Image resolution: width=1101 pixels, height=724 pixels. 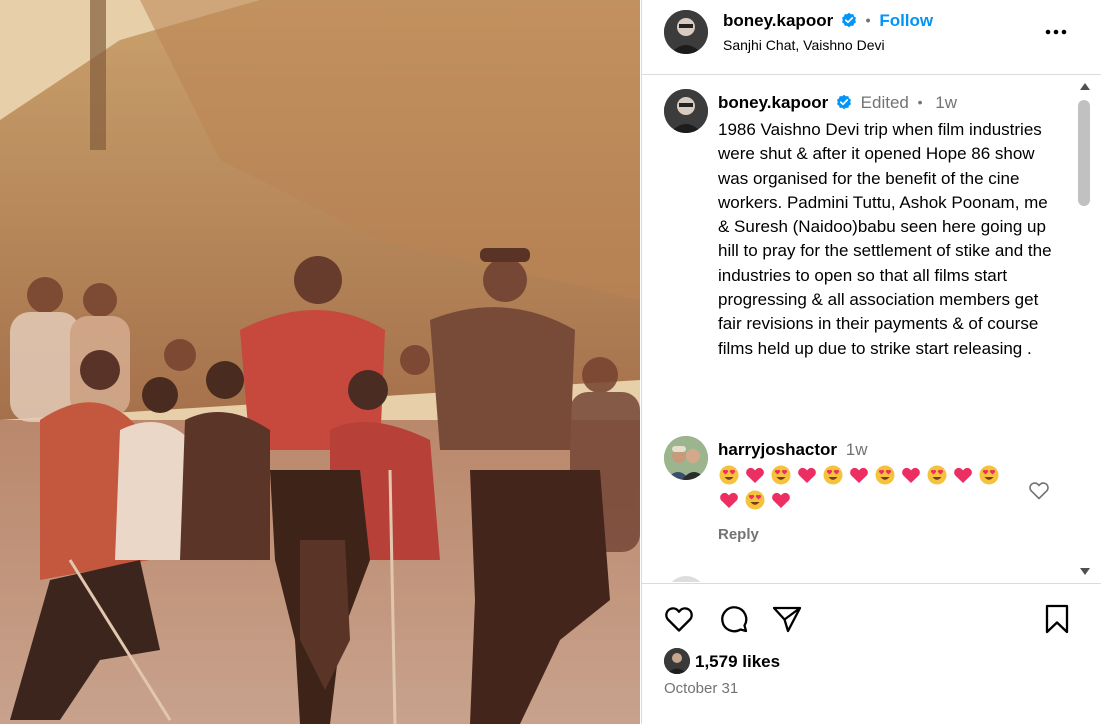 I want to click on save-button, so click(x=1057, y=619).